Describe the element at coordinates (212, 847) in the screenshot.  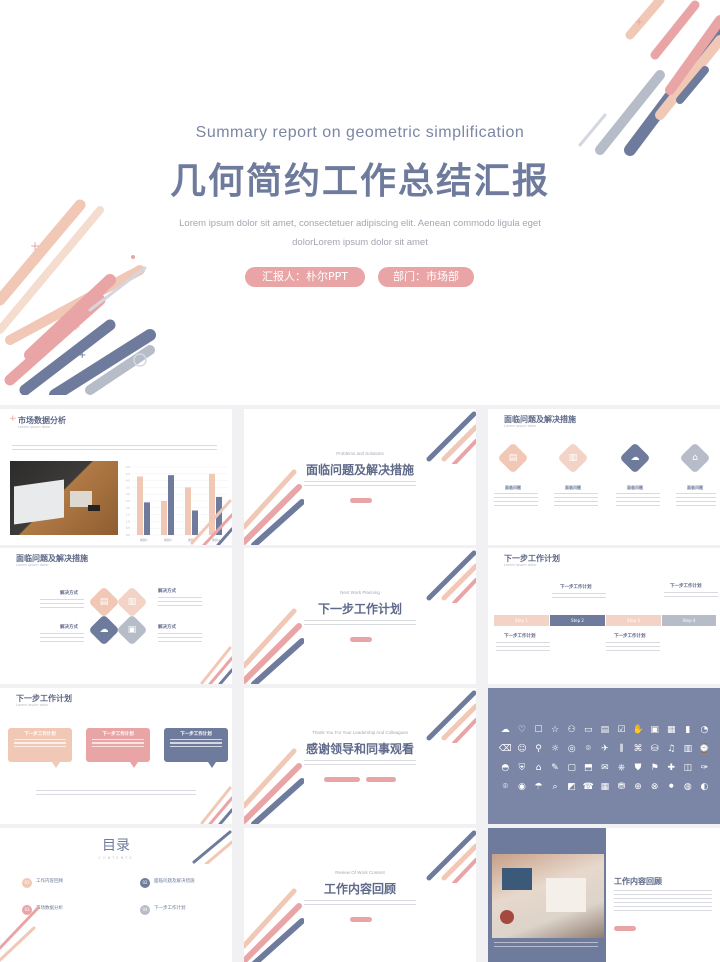
I see `right-stripes` at that location.